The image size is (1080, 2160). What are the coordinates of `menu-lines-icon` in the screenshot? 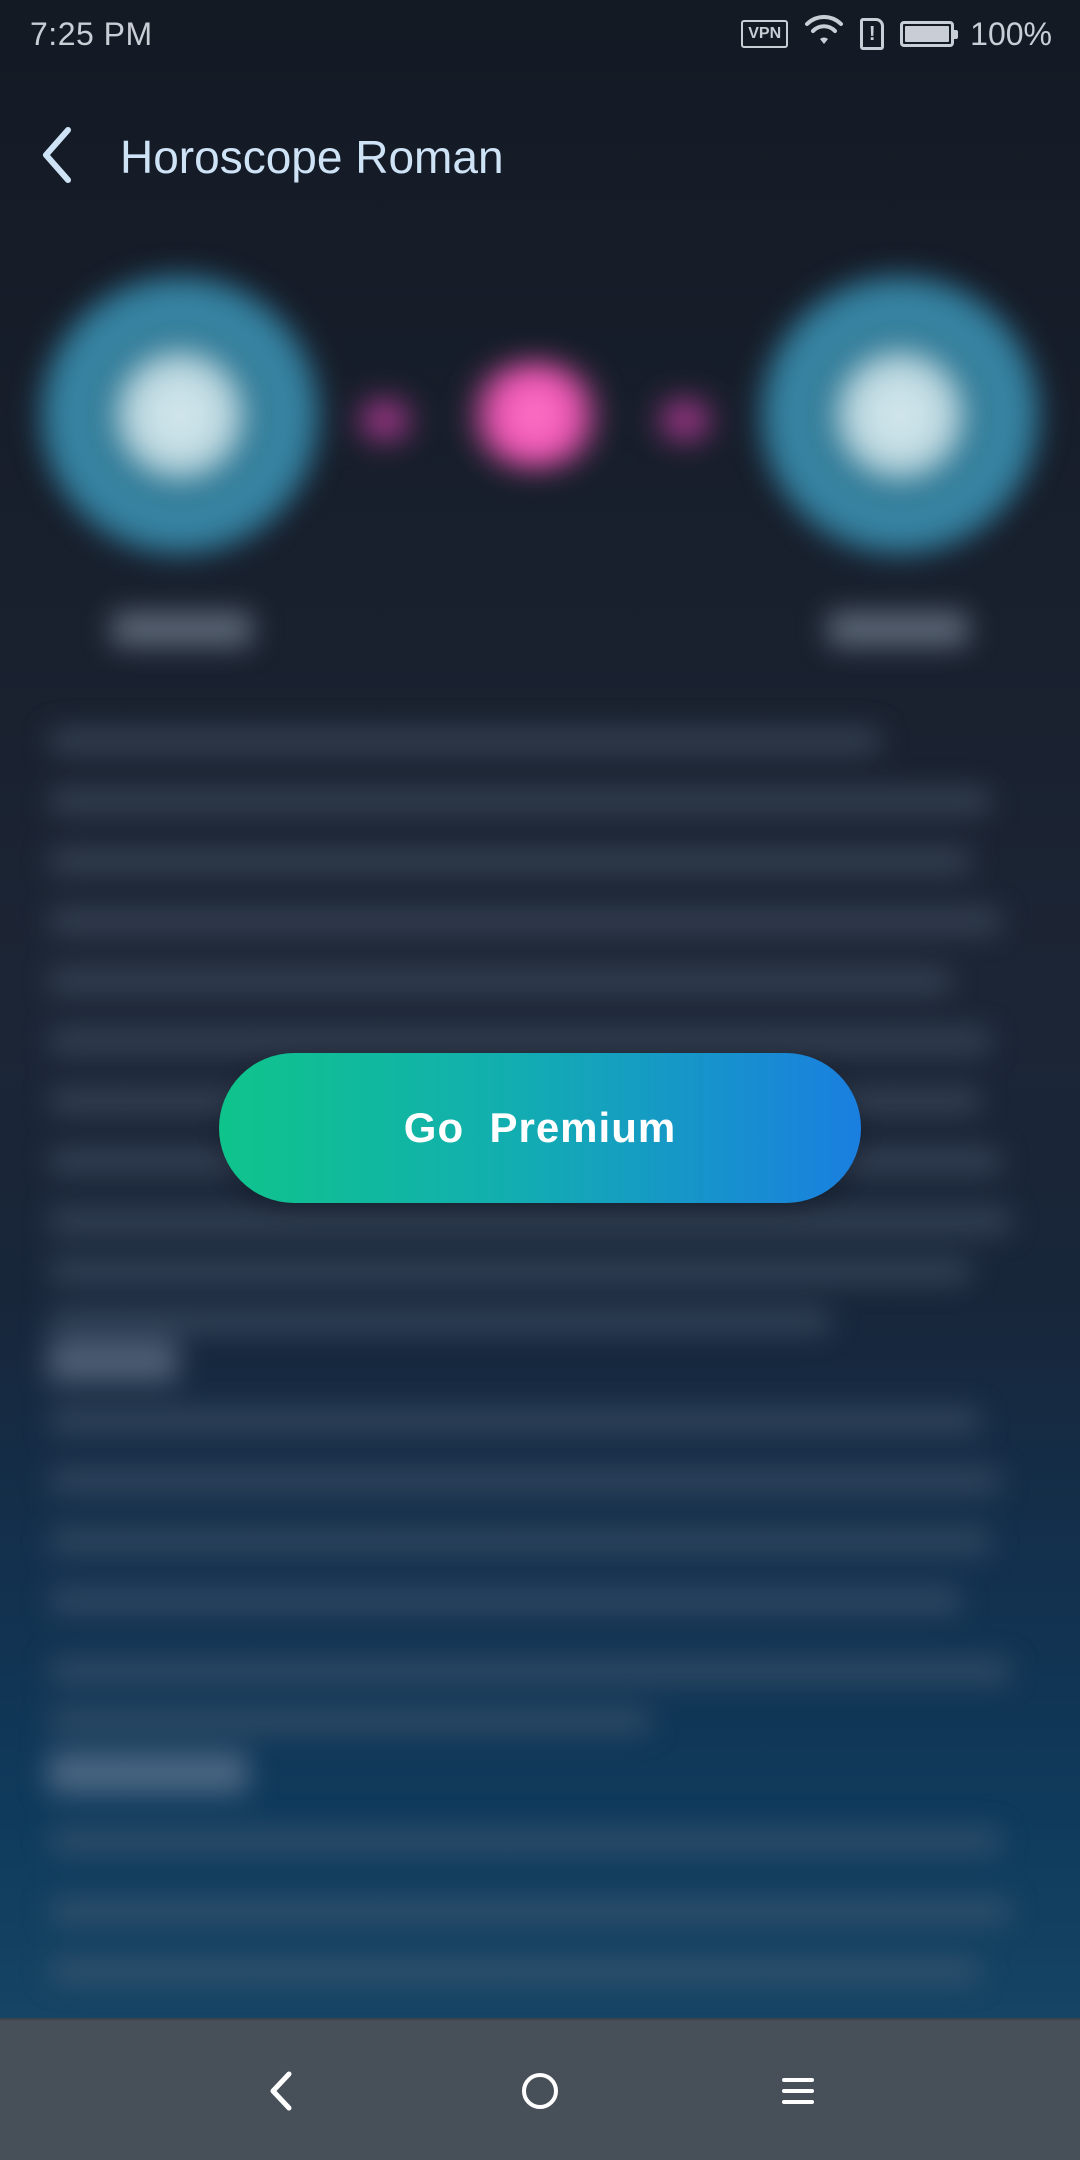 It's located at (798, 2091).